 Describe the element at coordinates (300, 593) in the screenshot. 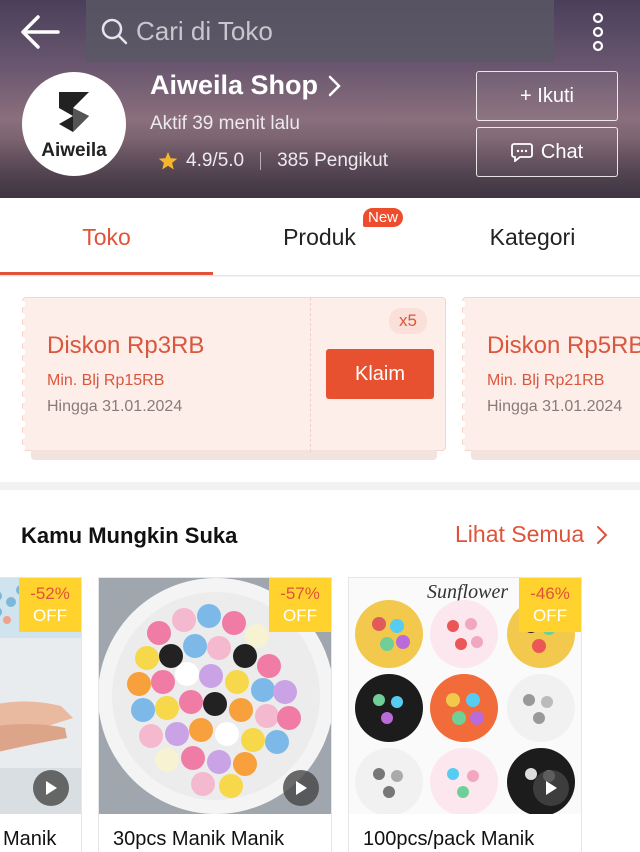

I see `discount-percent: -57%` at that location.